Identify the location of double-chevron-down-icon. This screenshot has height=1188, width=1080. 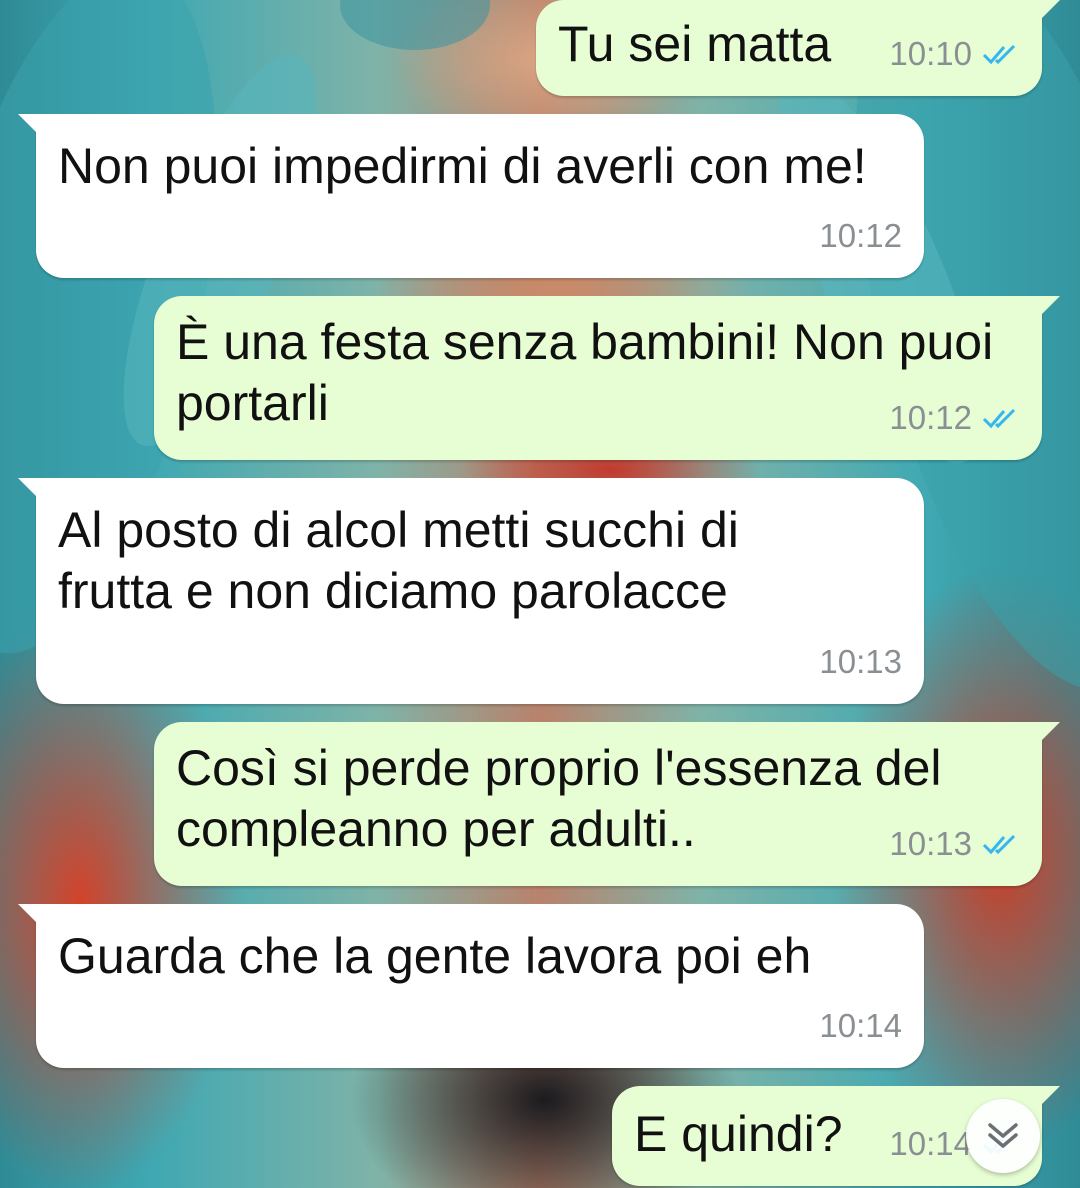
(1003, 1135).